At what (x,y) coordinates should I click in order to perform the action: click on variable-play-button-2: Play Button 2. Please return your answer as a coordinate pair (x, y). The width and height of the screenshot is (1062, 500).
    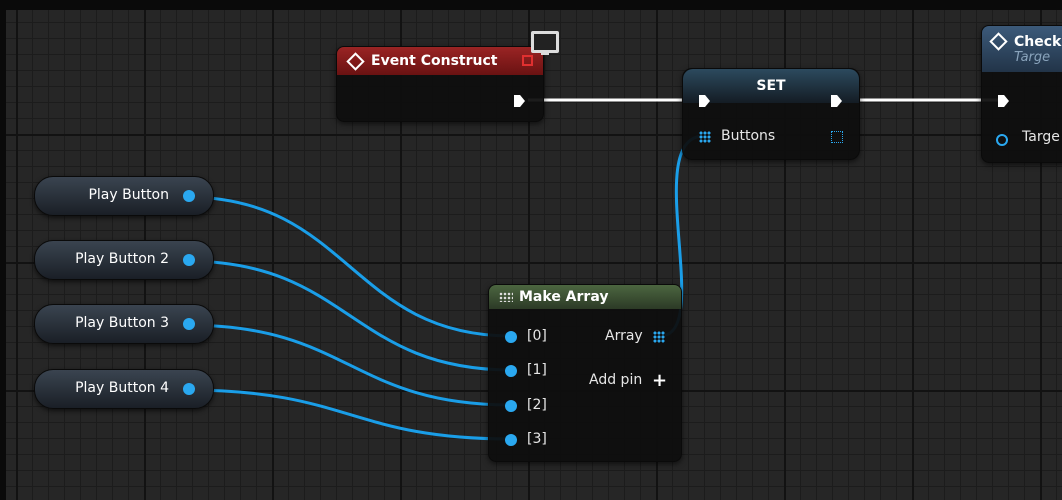
    Looking at the image, I should click on (124, 260).